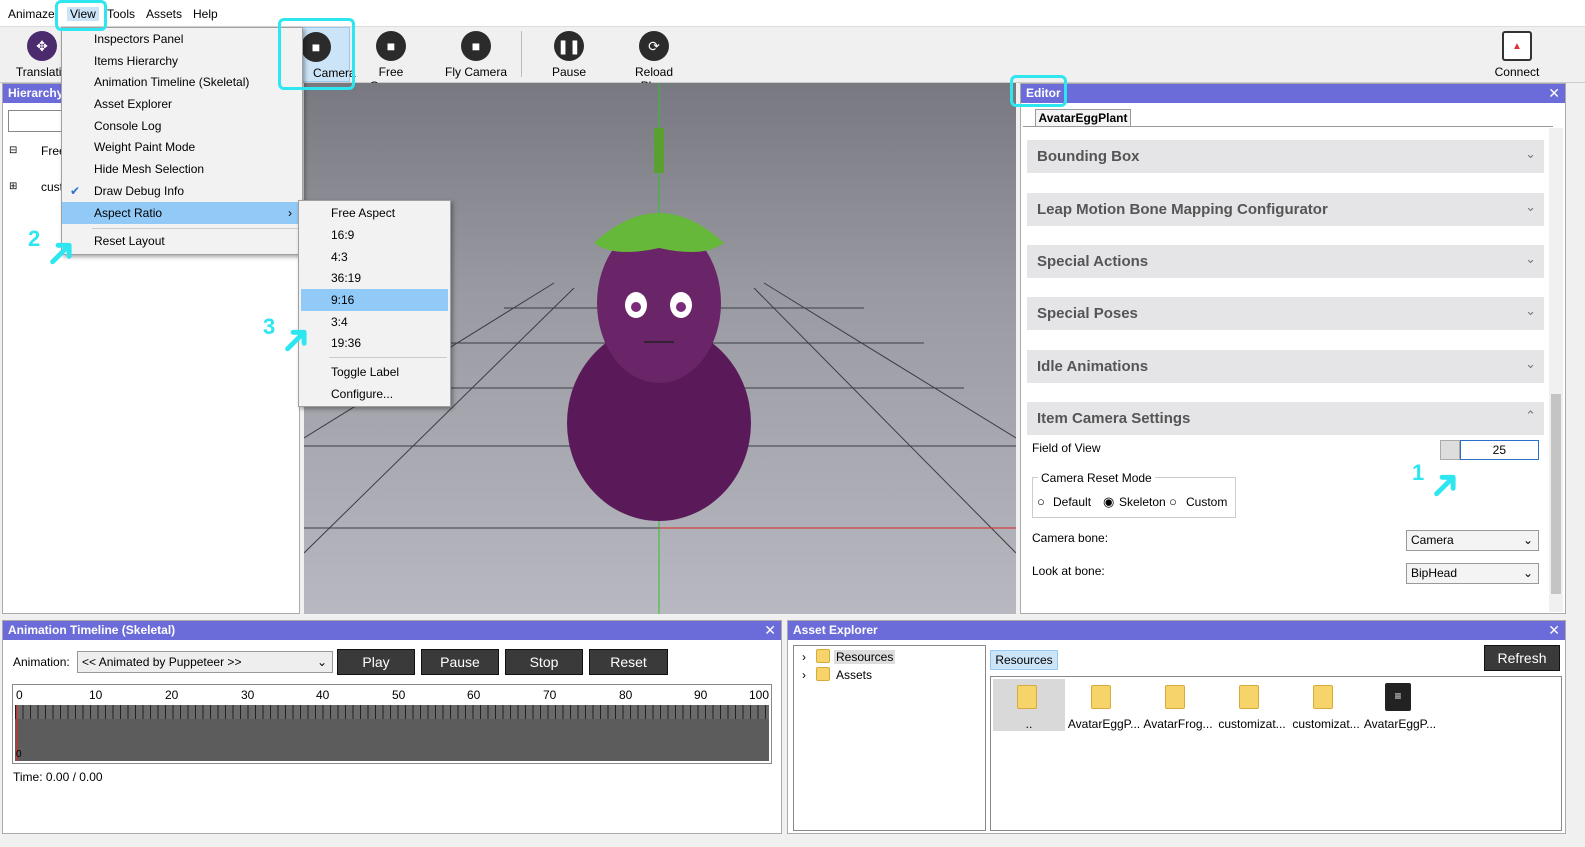 The image size is (1585, 847). What do you see at coordinates (1041, 501) in the screenshot?
I see `radio-default: ○` at bounding box center [1041, 501].